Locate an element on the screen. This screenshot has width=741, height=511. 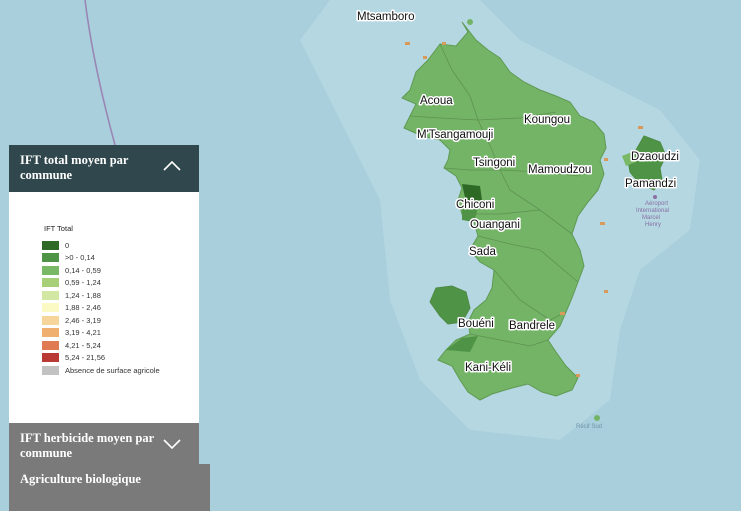
legend-label: 5,24 - 21,56 is located at coordinates (85, 358).